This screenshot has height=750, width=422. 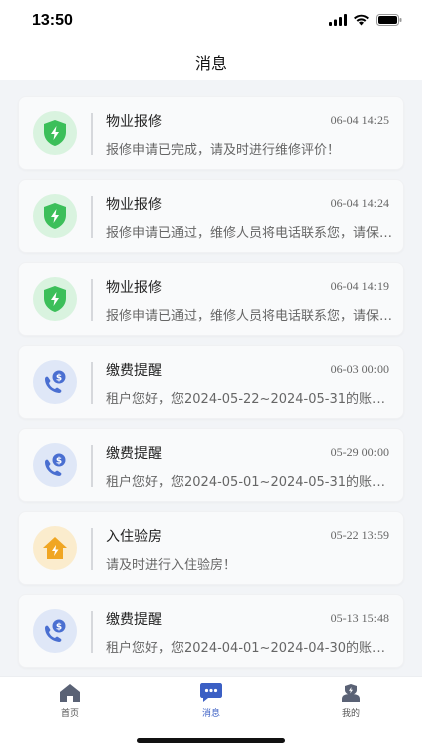 What do you see at coordinates (250, 482) in the screenshot?
I see `message-body: 租户您好，您2024-05-01~2024-05-31的账单已生成` at bounding box center [250, 482].